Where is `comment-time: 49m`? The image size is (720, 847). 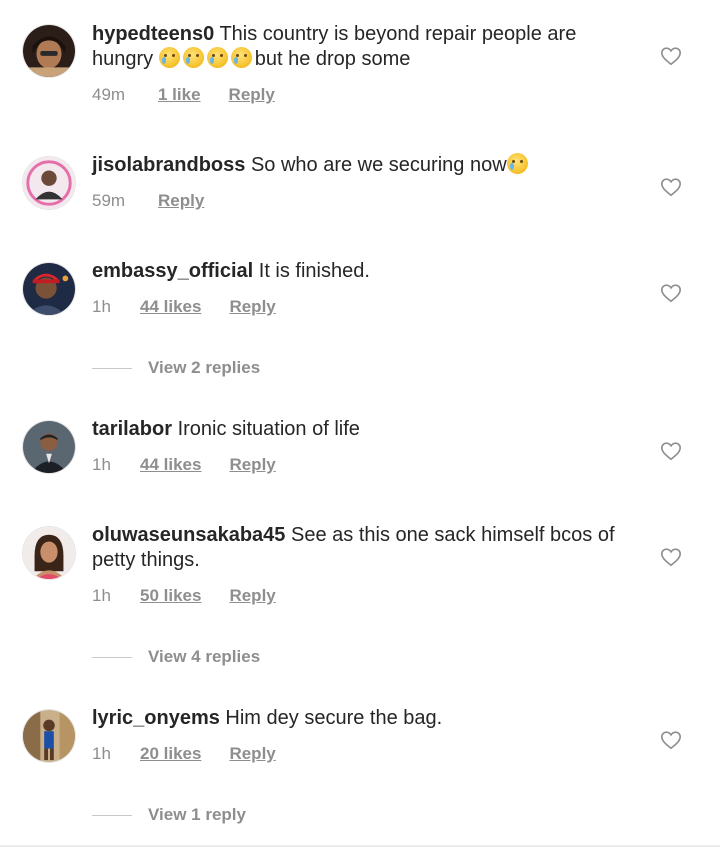
comment-time: 49m is located at coordinates (109, 94).